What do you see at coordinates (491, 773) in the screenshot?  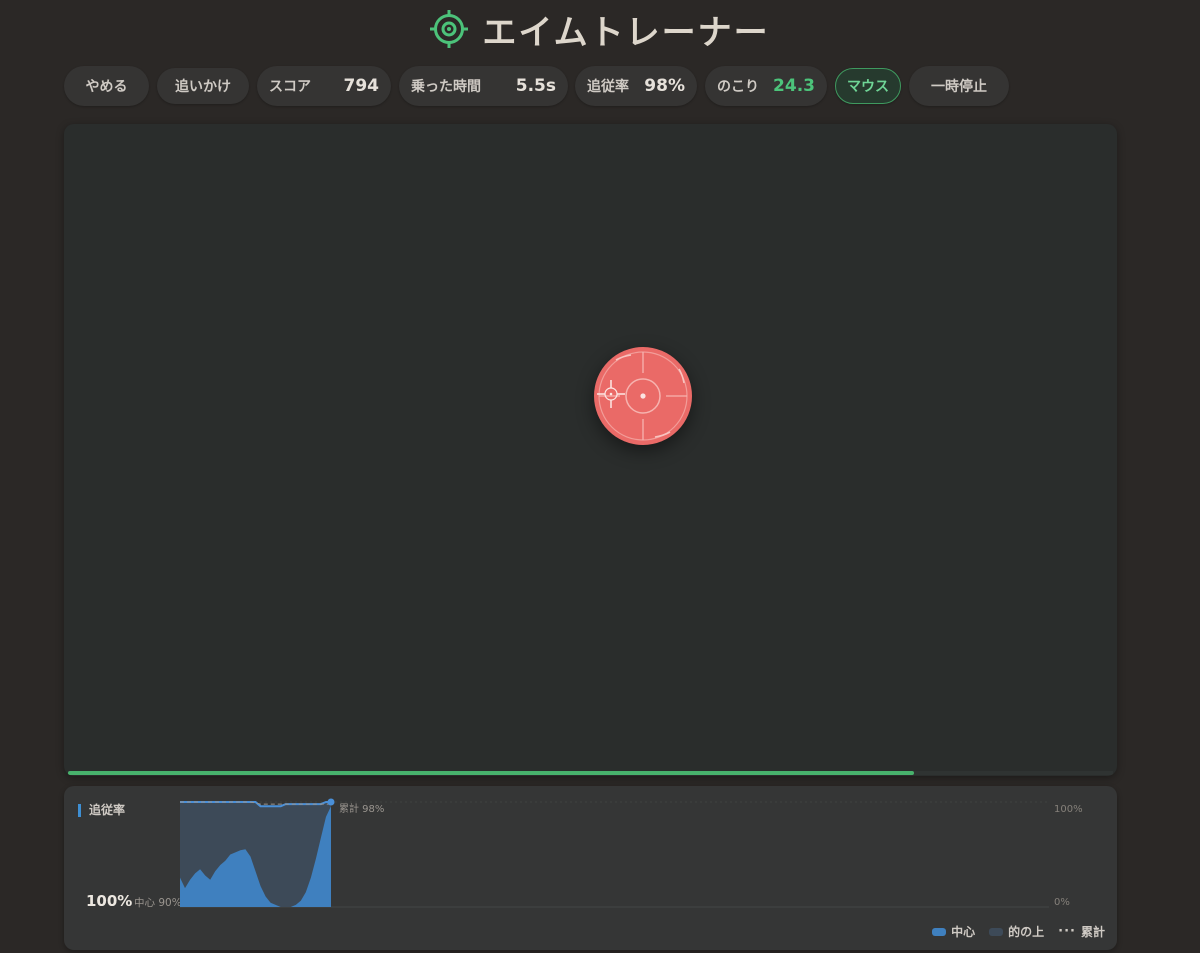 I see `round-progress-fill` at bounding box center [491, 773].